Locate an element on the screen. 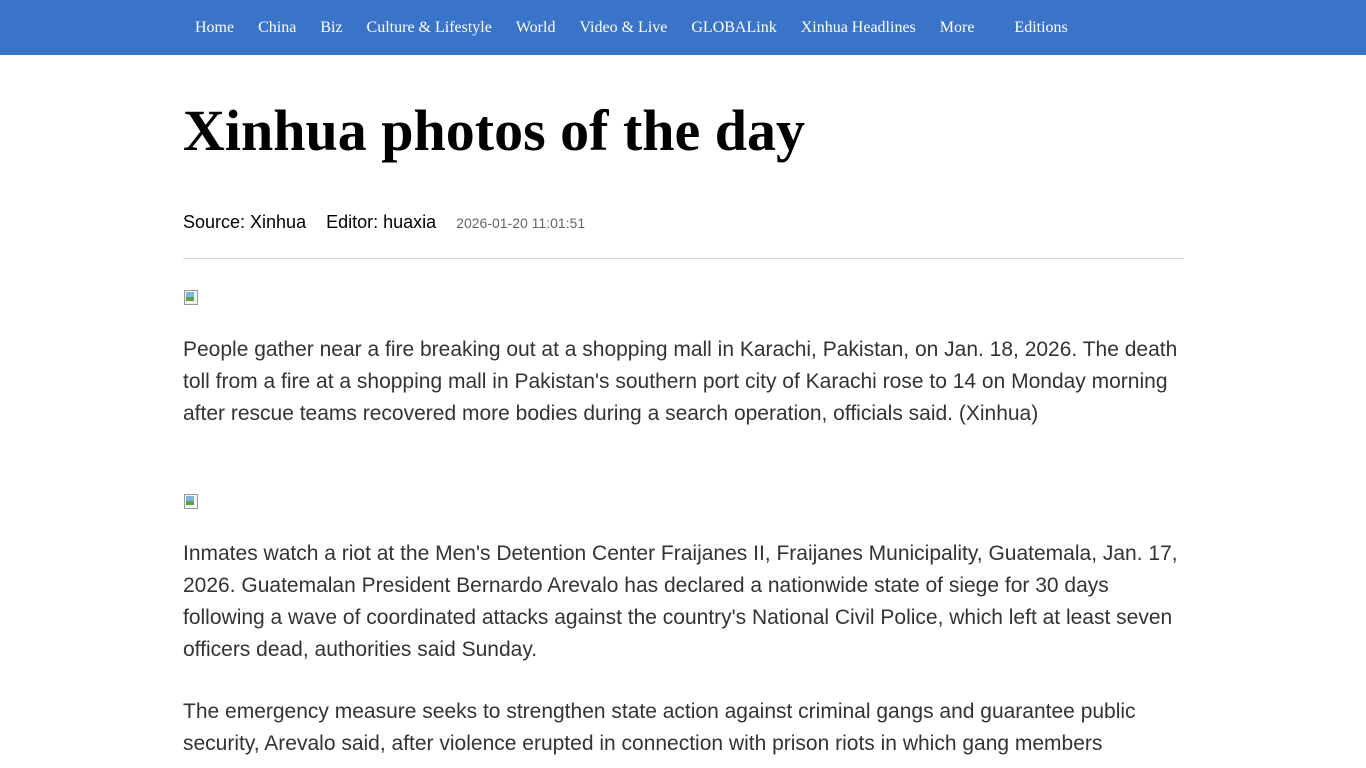 Image resolution: width=1366 pixels, height=768 pixels. nav-item-more: More is located at coordinates (957, 27).